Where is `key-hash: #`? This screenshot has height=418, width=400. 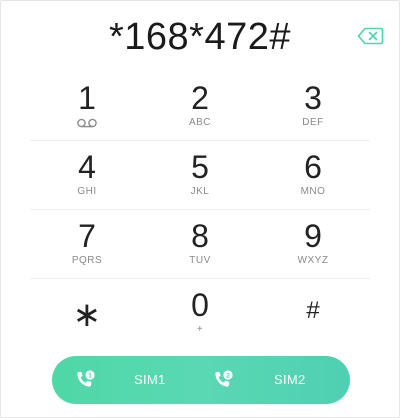 key-hash: # is located at coordinates (313, 313).